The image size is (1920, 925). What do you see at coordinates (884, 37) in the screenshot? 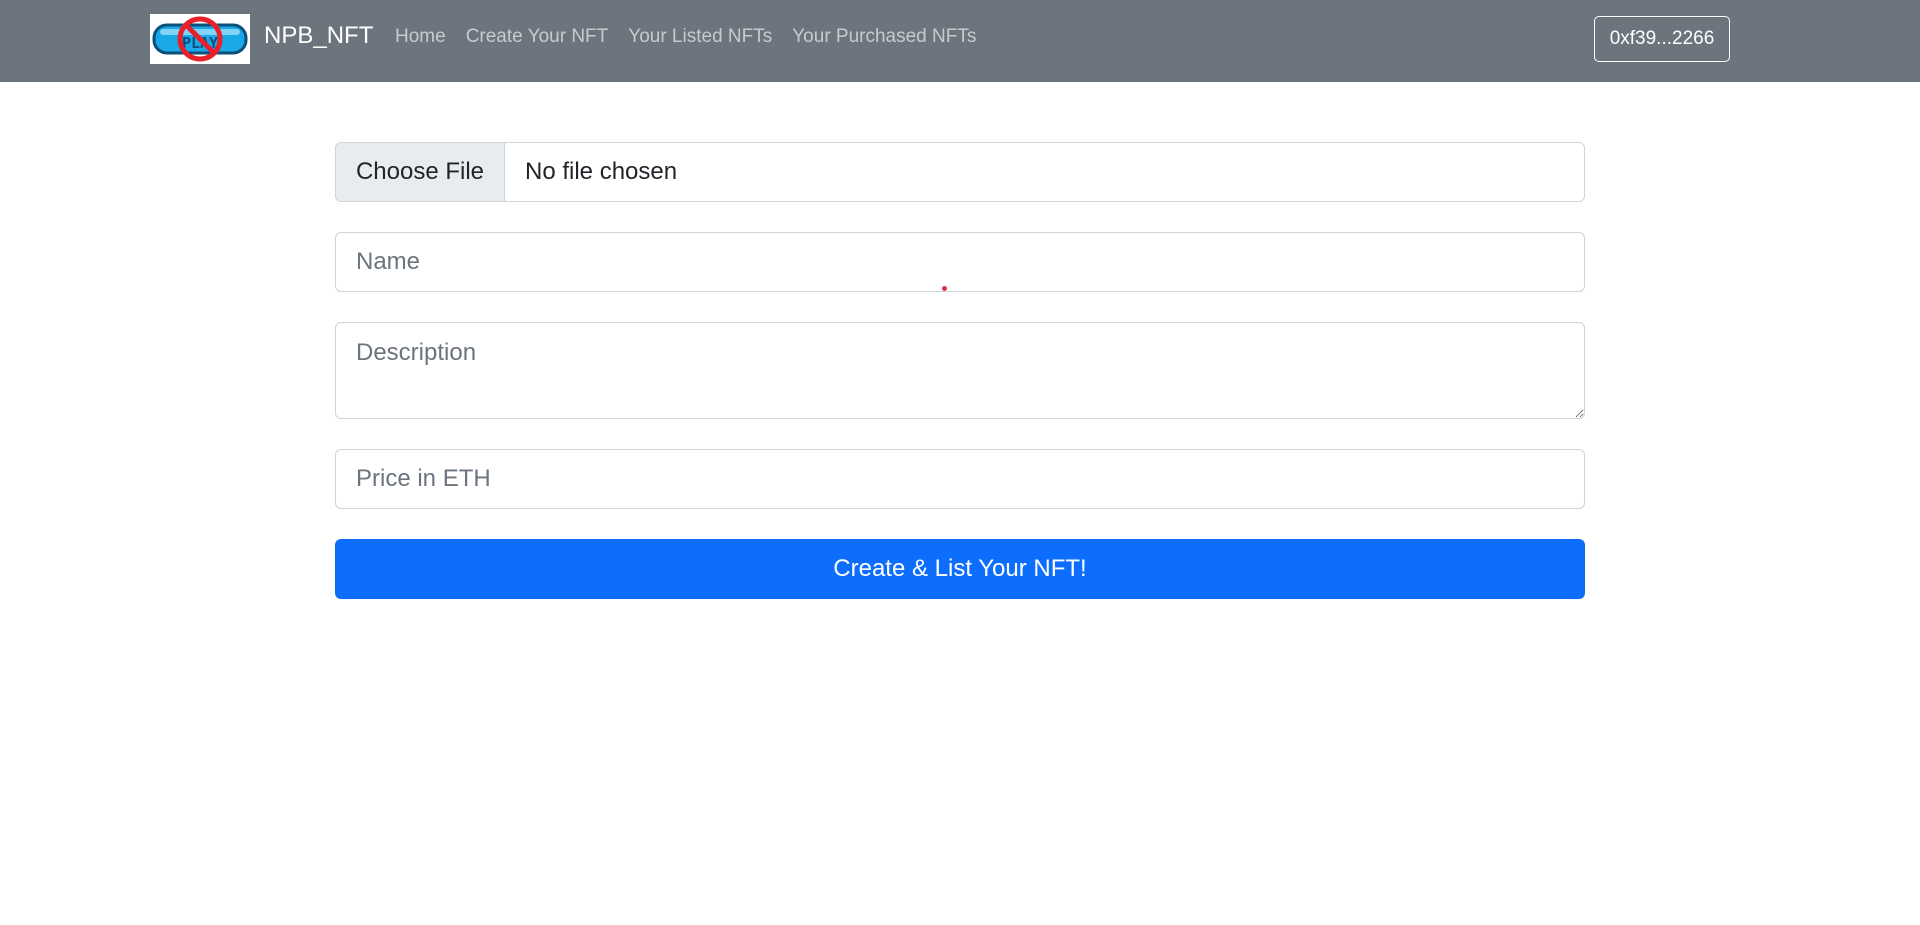
I see `nav-link-purchased-nfts: Your Purchased NFTs` at bounding box center [884, 37].